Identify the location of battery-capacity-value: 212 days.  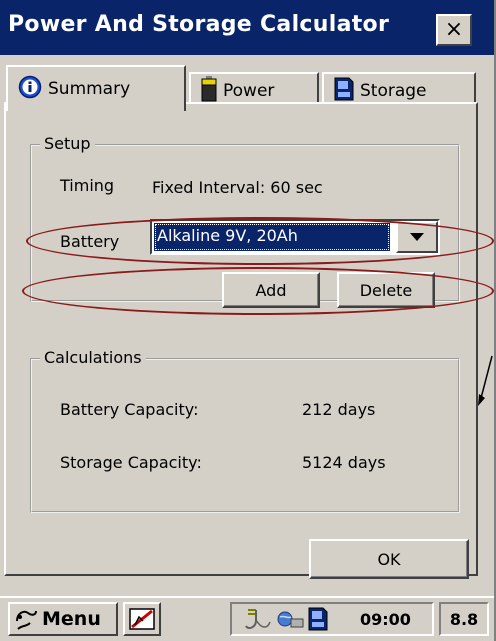
(339, 409).